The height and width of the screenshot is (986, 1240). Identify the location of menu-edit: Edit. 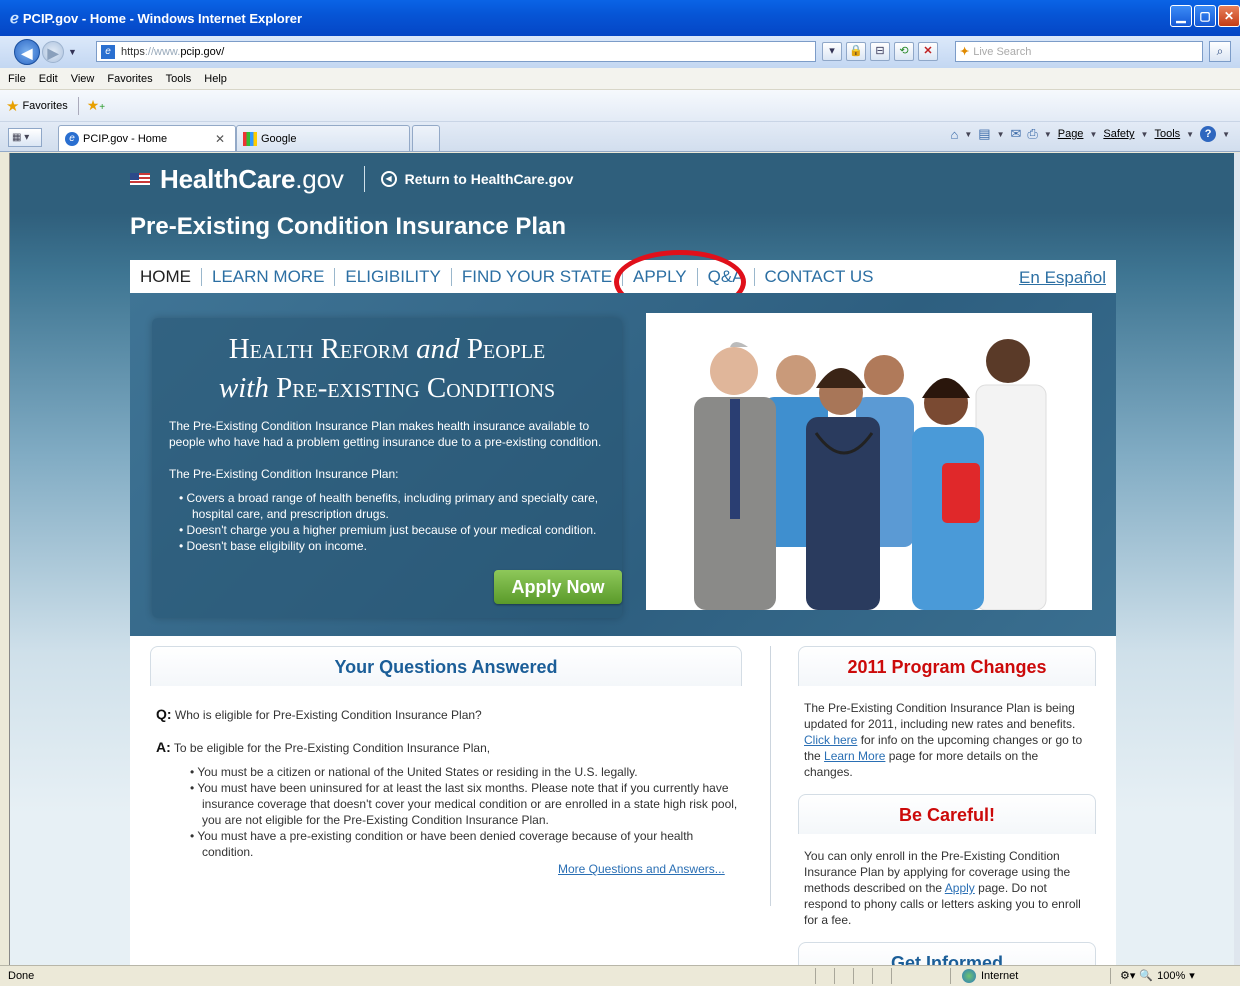
(48, 79).